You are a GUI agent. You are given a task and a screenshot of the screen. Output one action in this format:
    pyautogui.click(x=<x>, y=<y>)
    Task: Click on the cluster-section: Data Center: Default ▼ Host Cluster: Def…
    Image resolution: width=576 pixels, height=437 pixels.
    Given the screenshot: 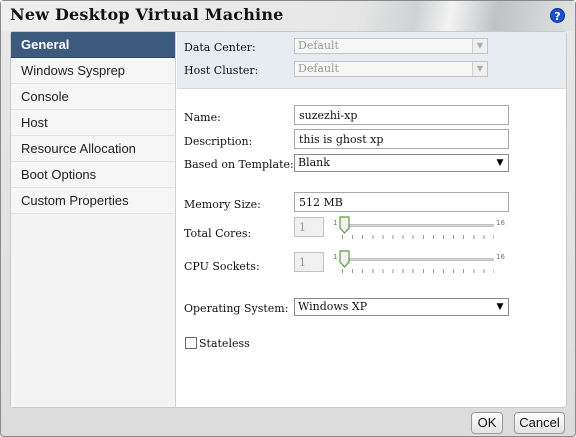 What is the action you would take?
    pyautogui.click(x=371, y=60)
    